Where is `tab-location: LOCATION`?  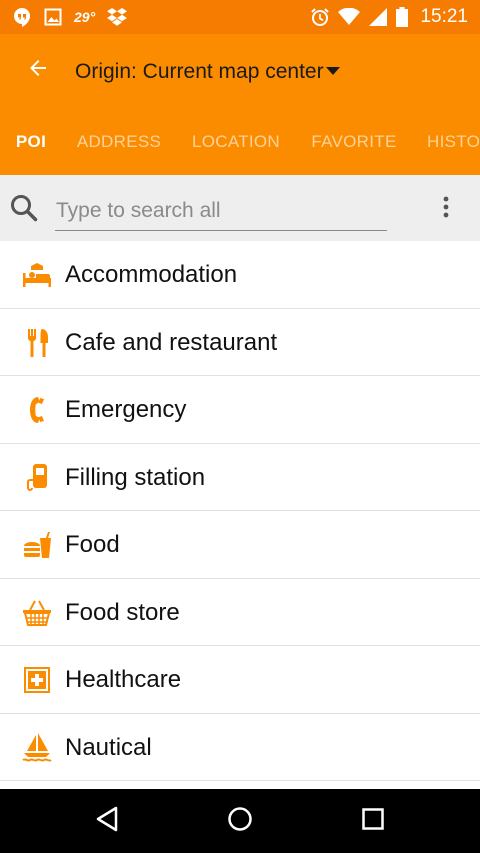 tab-location: LOCATION is located at coordinates (236, 141).